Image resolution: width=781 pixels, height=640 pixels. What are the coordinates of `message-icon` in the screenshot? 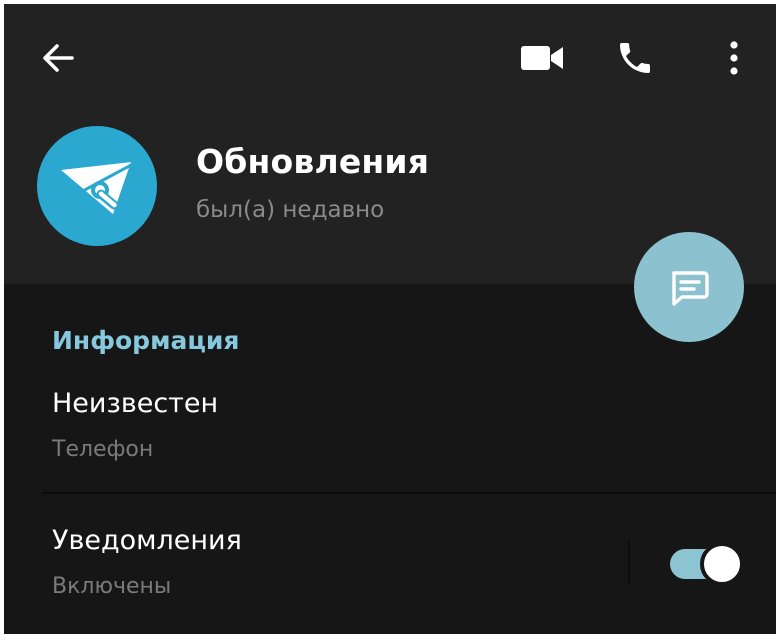 It's located at (690, 288).